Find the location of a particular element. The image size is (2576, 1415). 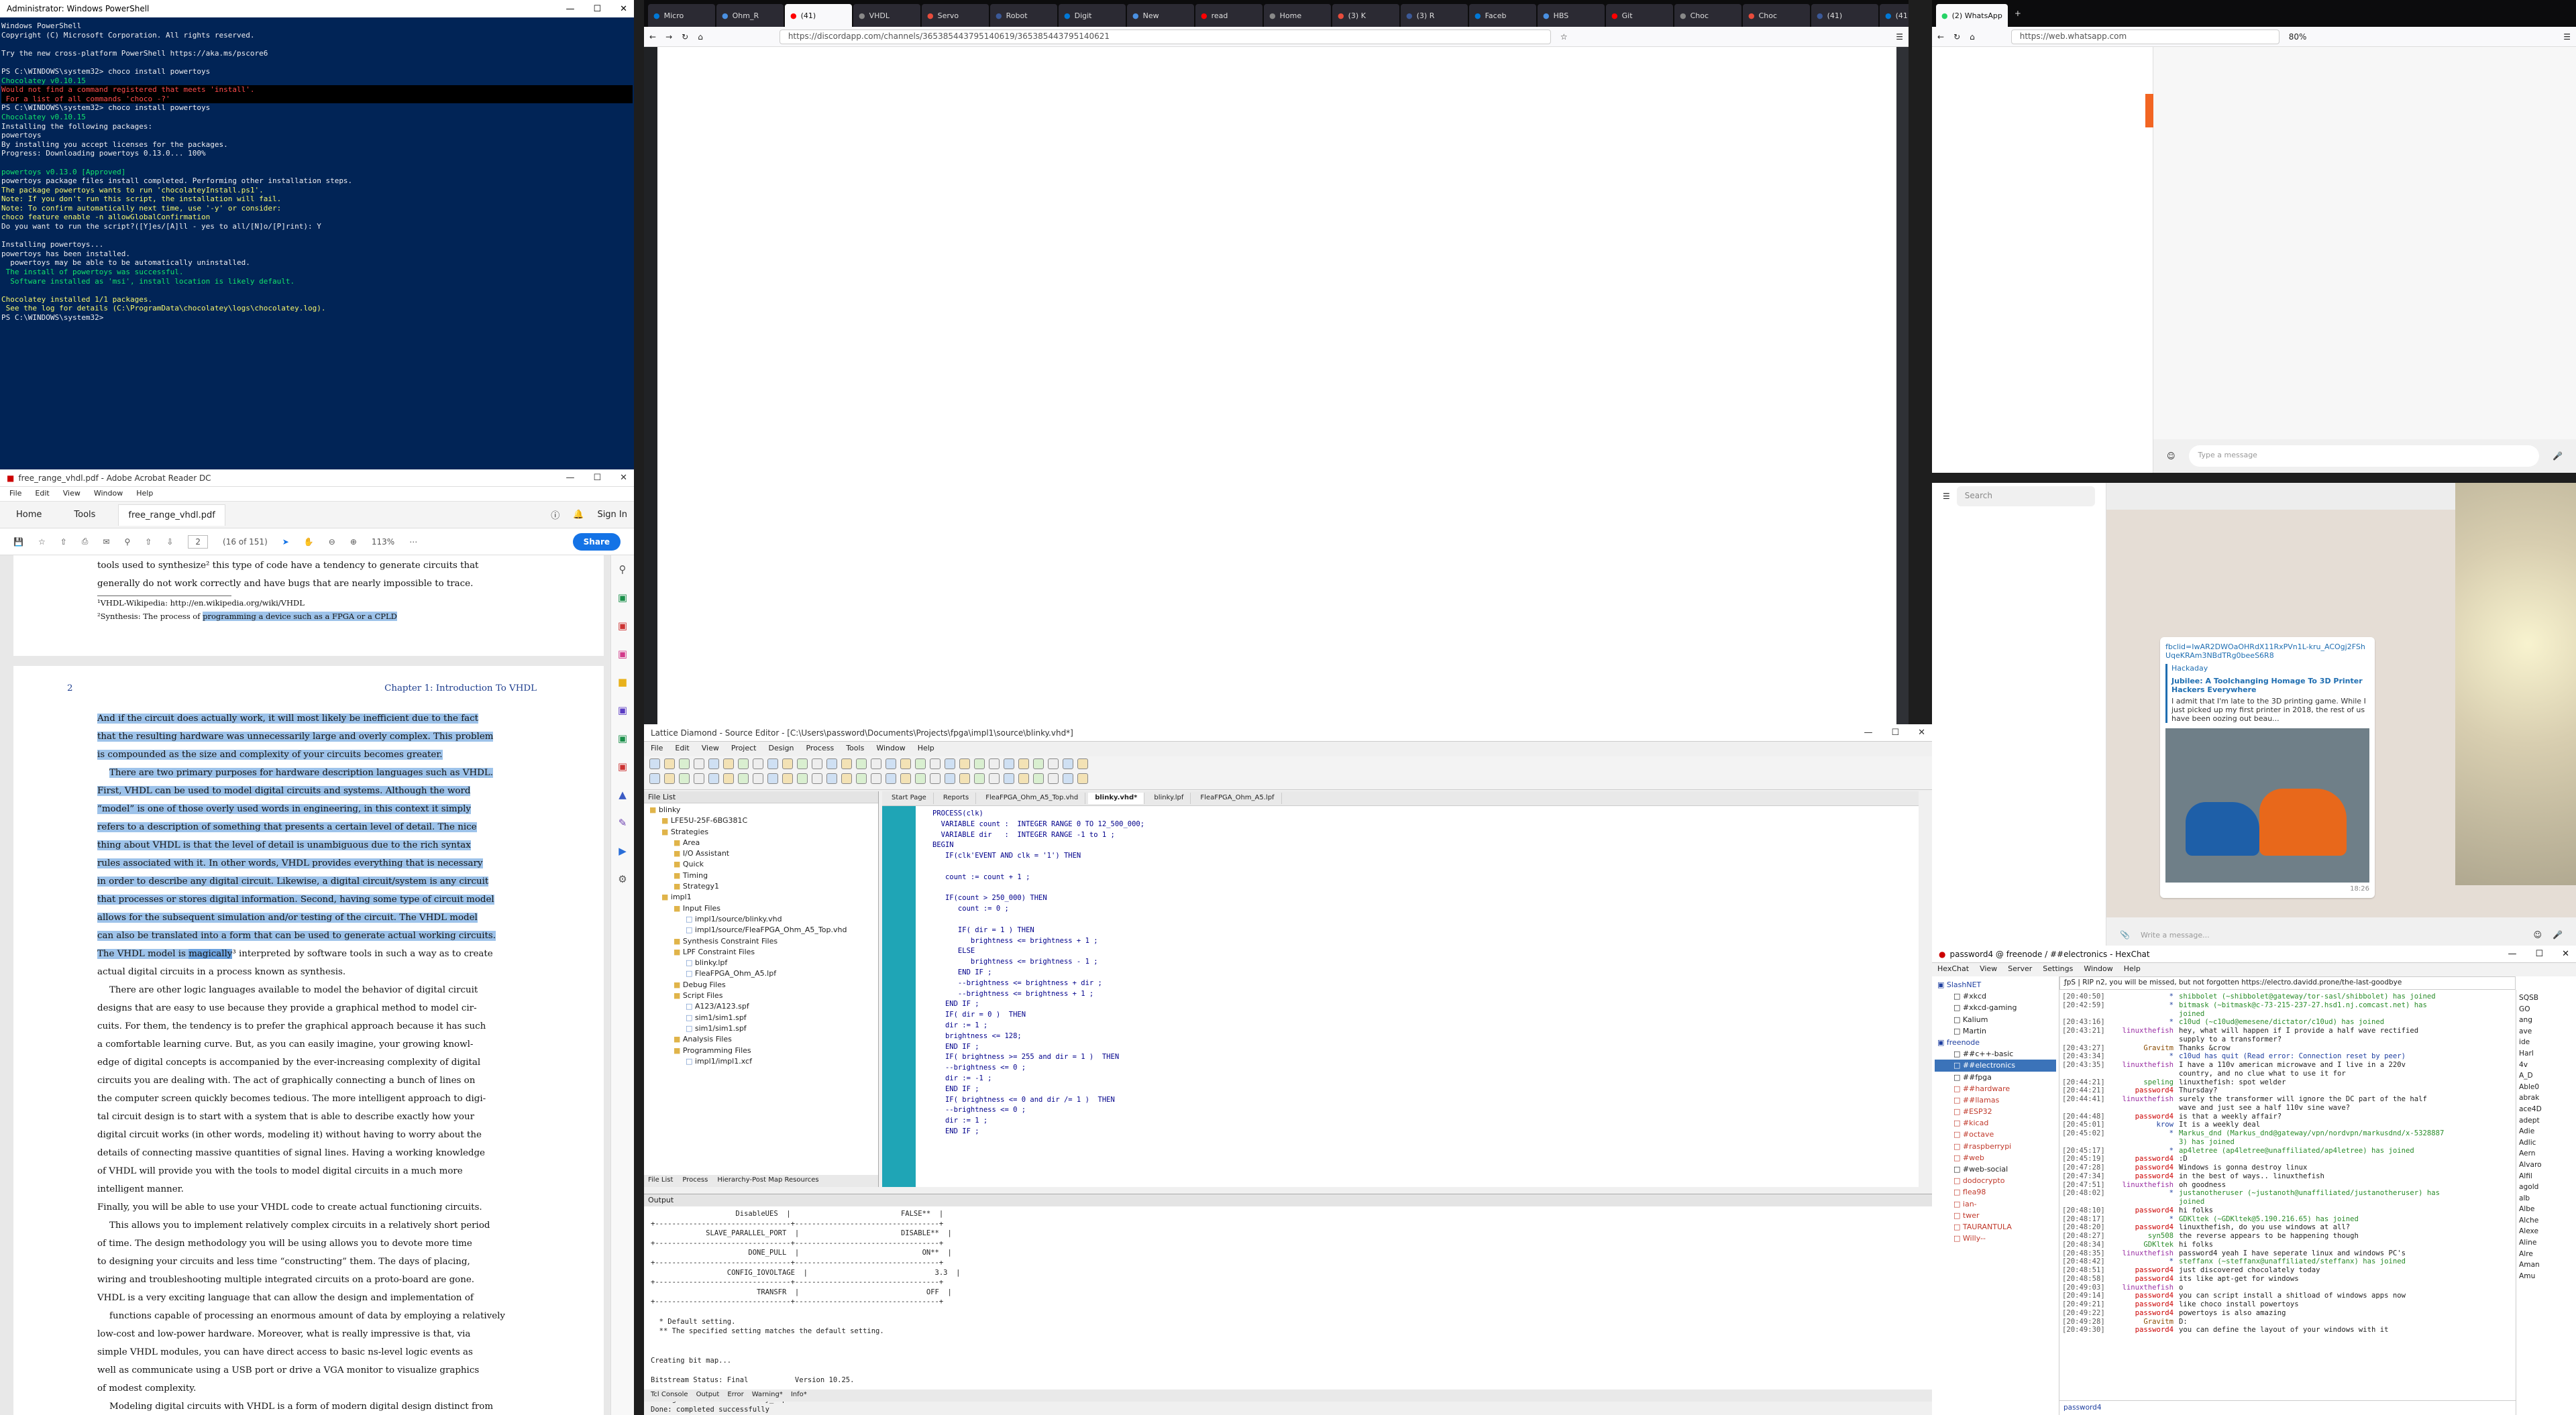

channel-item: □ ##c++-basic is located at coordinates (1995, 1054).